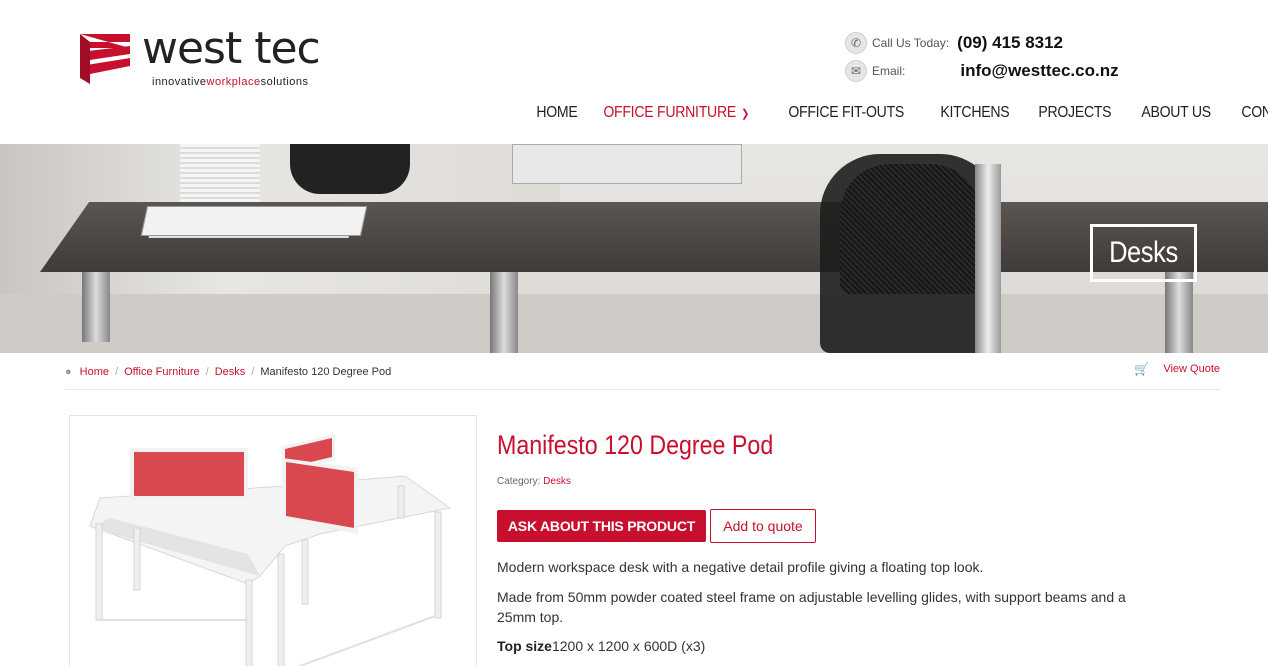 The width and height of the screenshot is (1268, 666). Describe the element at coordinates (524, 646) in the screenshot. I see `top-size-label: Top size` at that location.